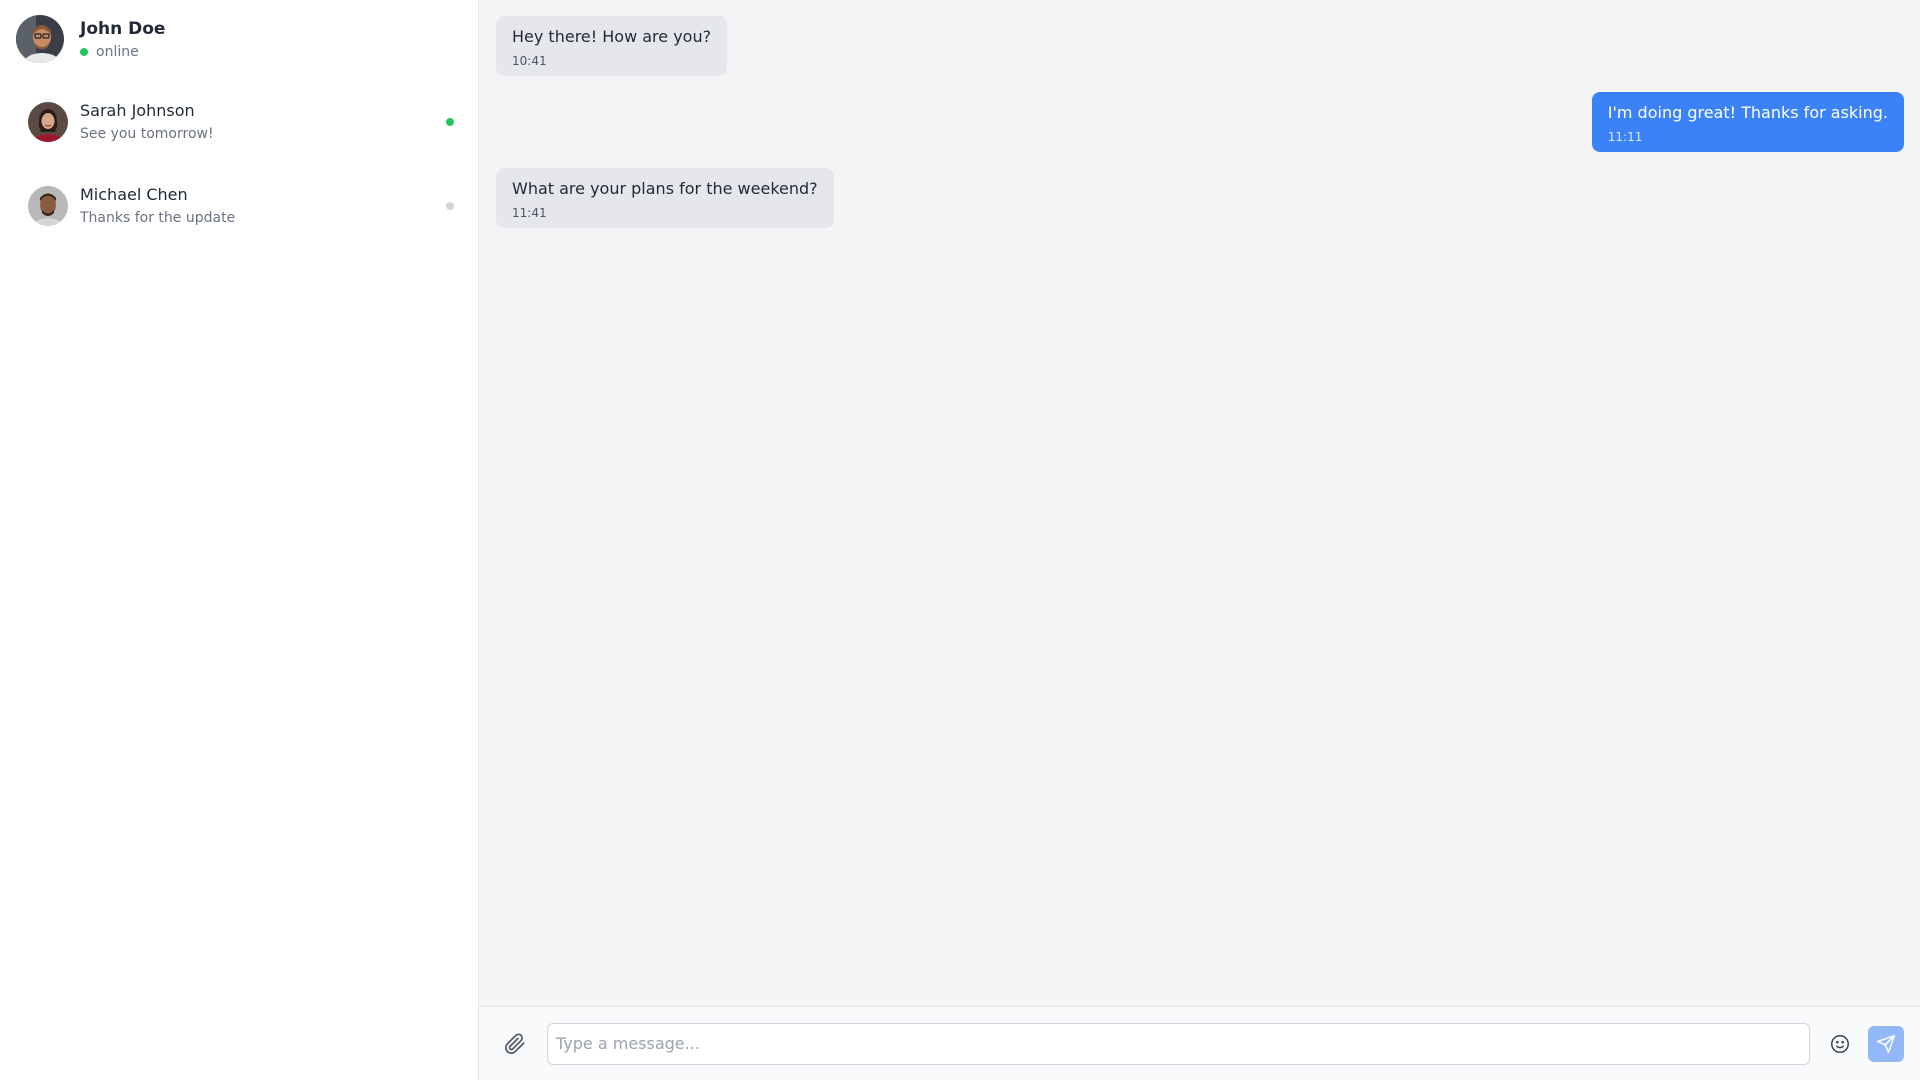 Image resolution: width=1920 pixels, height=1080 pixels. I want to click on user-avatar, so click(40, 39).